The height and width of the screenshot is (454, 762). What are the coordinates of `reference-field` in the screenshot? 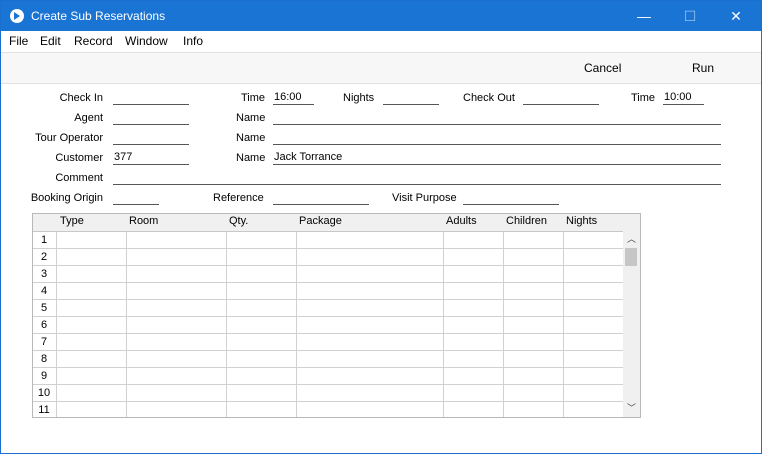 It's located at (321, 197).